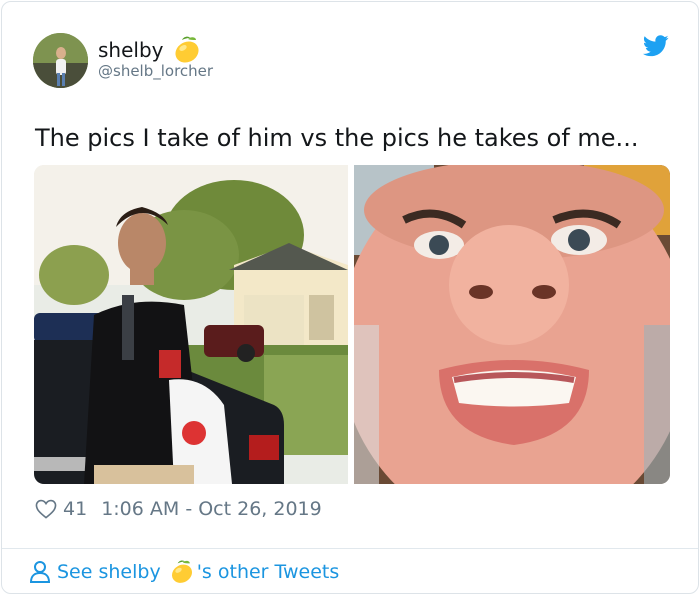  I want to click on footer-link-suffix: 's other Tweets, so click(268, 572).